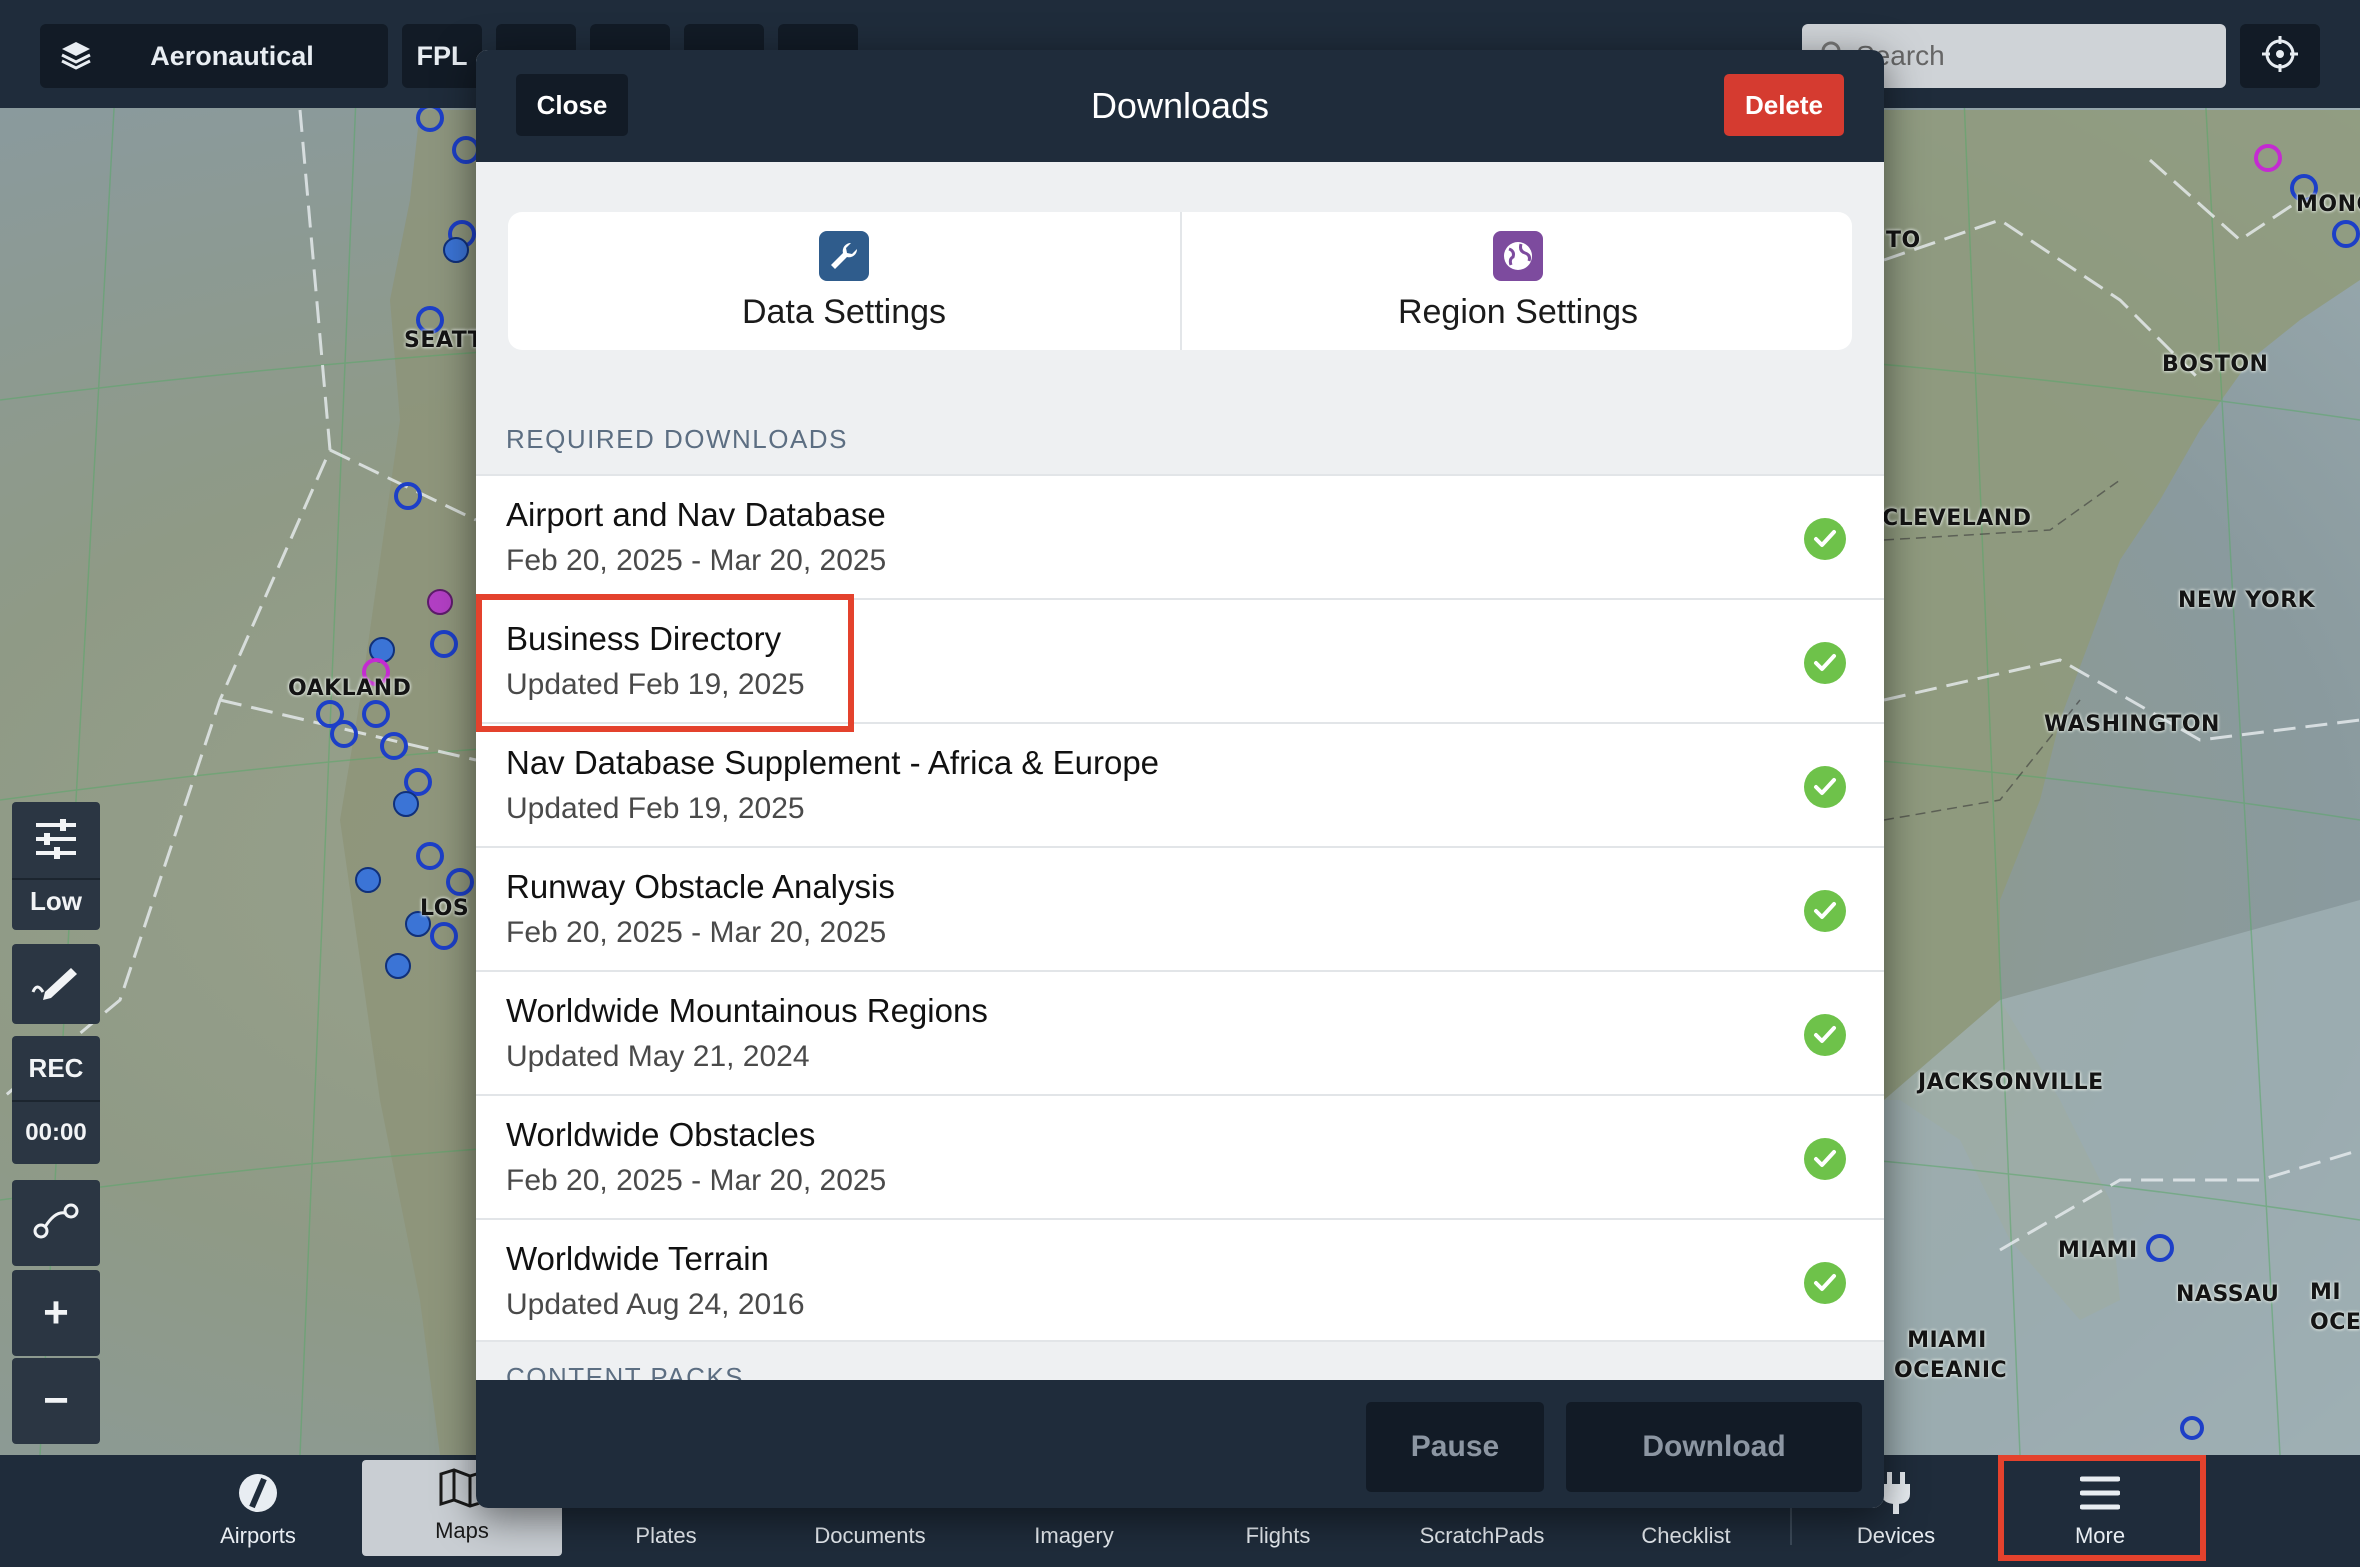 This screenshot has width=2360, height=1567. I want to click on delete-button: Delete, so click(1784, 105).